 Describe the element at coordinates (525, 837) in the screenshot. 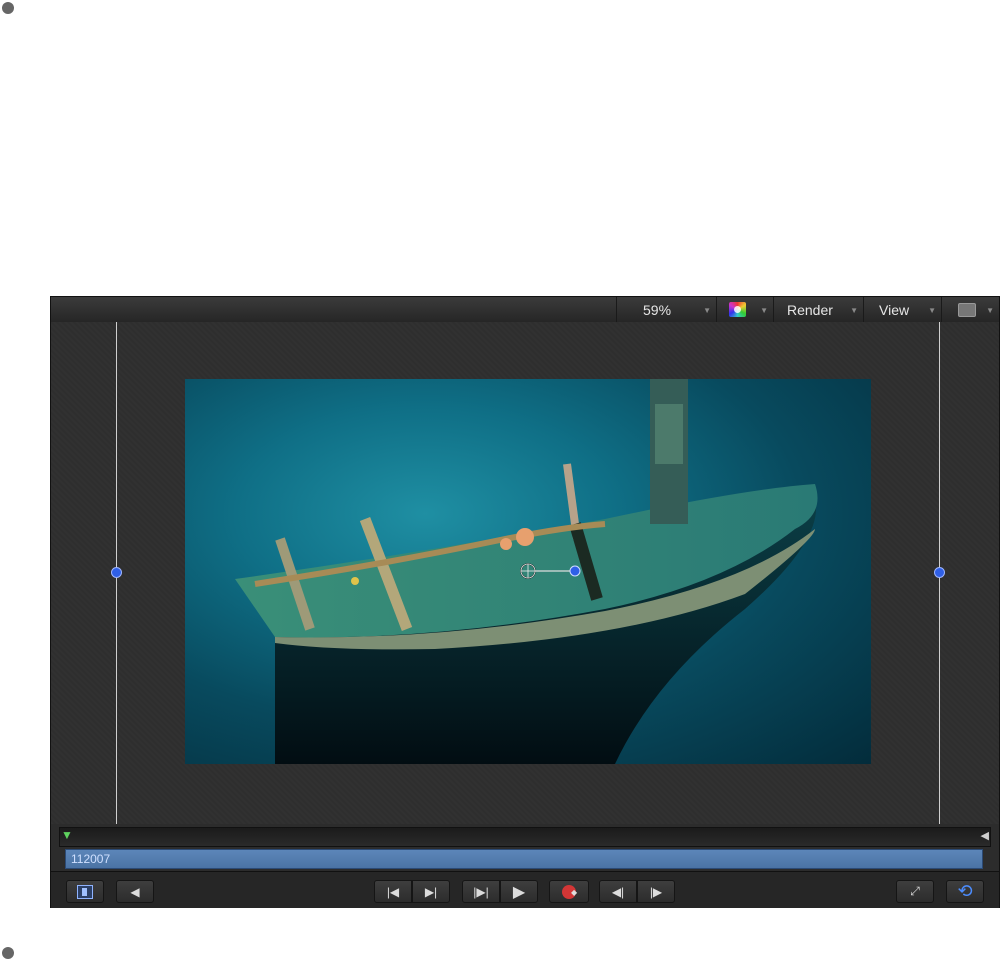

I see `mini-timeline: ▼ ◀` at that location.